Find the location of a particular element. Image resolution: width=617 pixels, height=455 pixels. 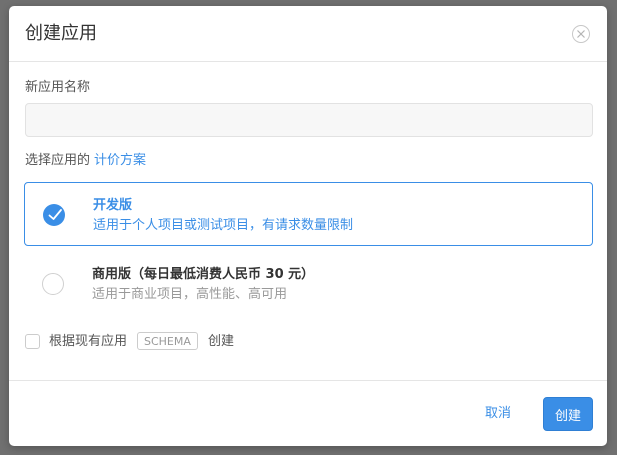

plan-dev-name: 开发版 is located at coordinates (113, 205).